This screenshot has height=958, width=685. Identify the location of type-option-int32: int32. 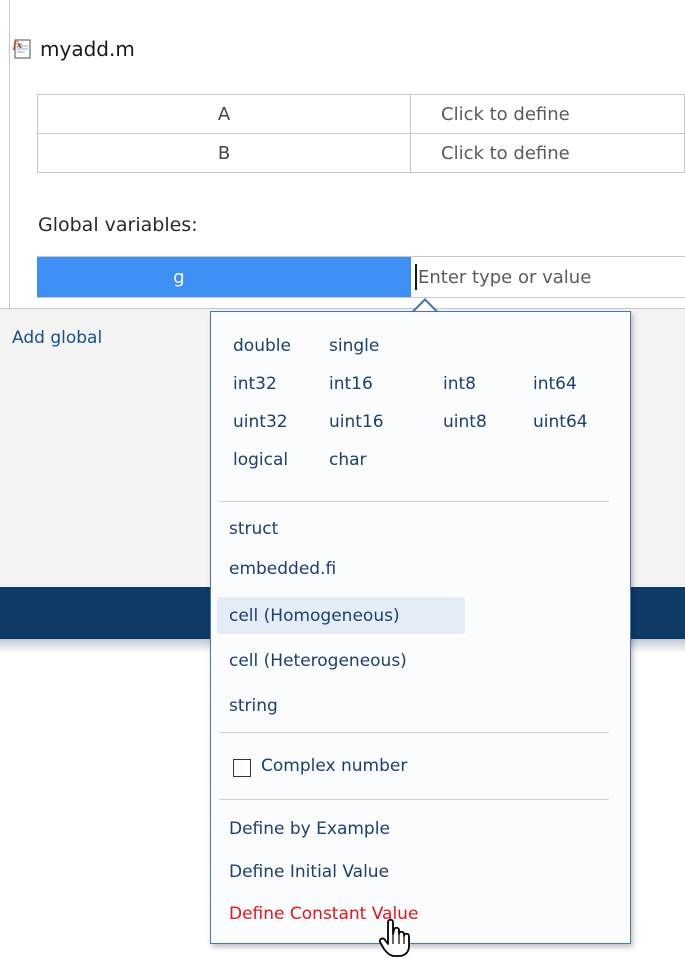
(255, 384).